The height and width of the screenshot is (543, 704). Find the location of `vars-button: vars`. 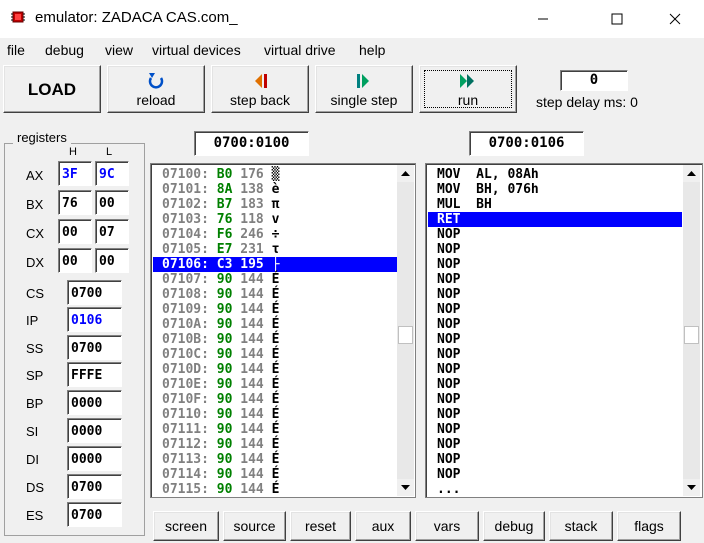

vars-button: vars is located at coordinates (447, 526).